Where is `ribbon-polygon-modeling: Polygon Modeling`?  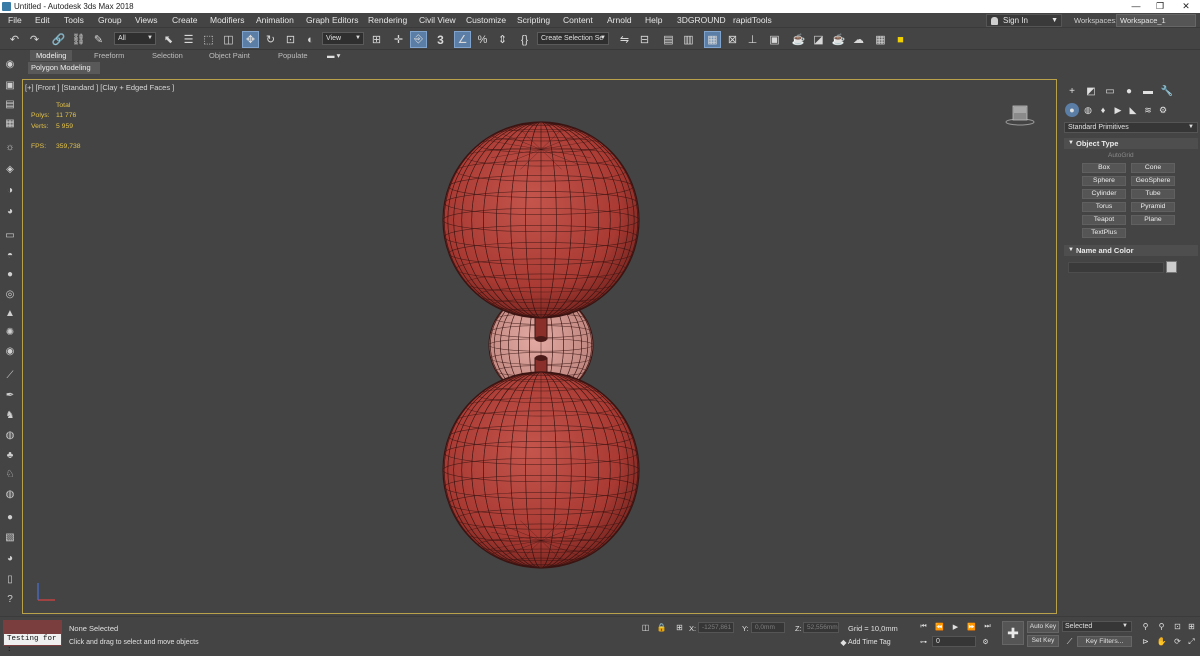 ribbon-polygon-modeling: Polygon Modeling is located at coordinates (64, 68).